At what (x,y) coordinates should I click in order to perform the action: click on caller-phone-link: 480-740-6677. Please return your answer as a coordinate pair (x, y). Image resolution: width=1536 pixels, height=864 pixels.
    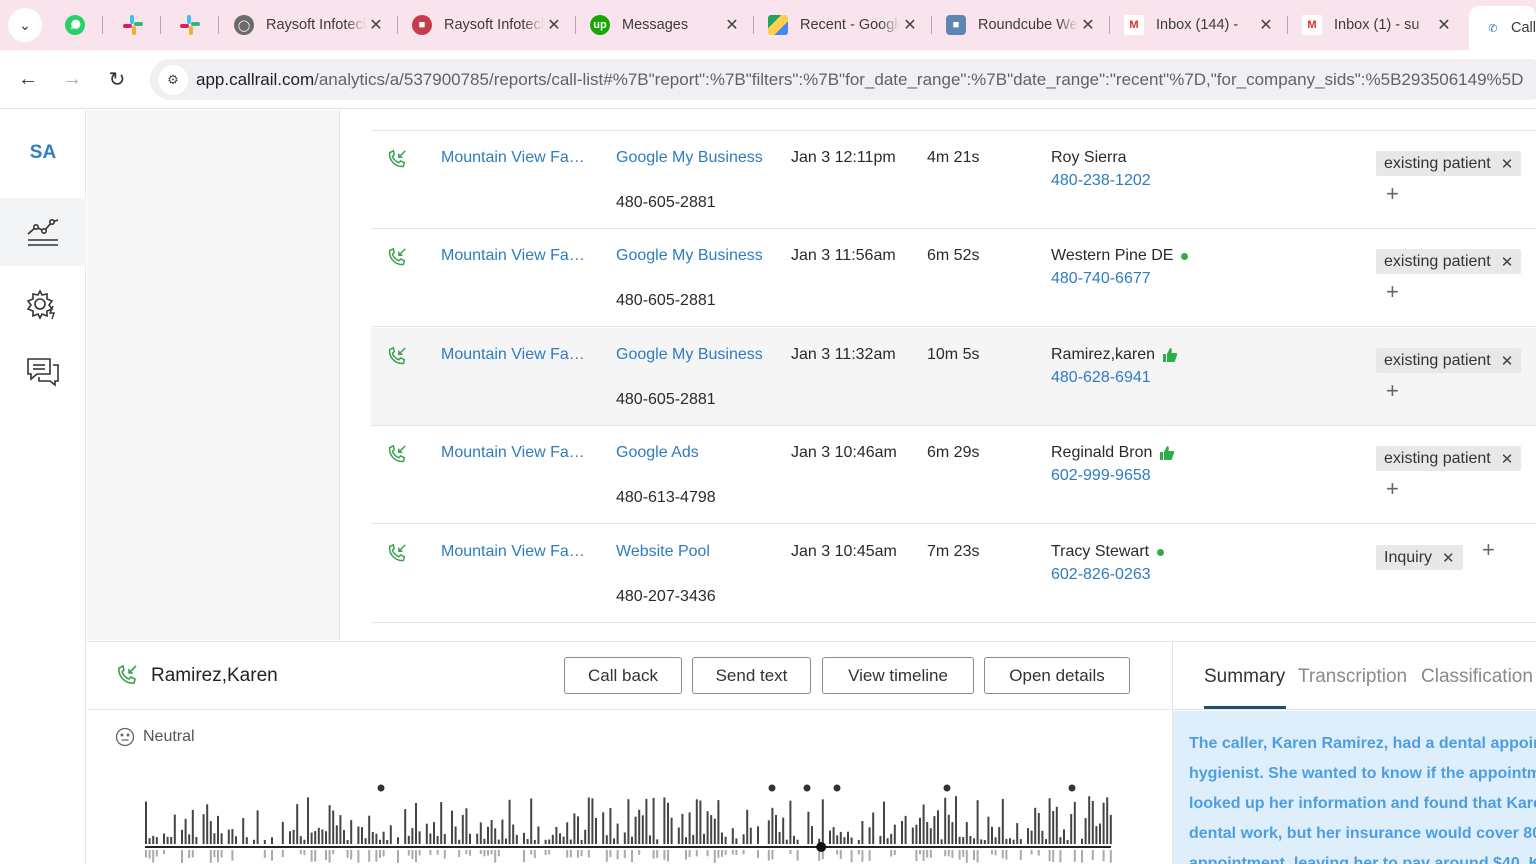
    Looking at the image, I should click on (1101, 279).